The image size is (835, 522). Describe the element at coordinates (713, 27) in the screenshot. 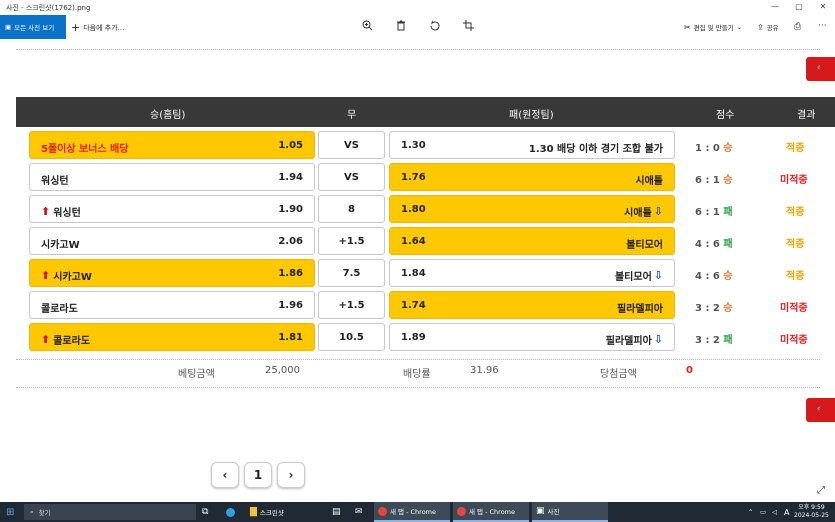

I see `edit-create-button: ✂ 편집 및 만들기 ⌄` at that location.